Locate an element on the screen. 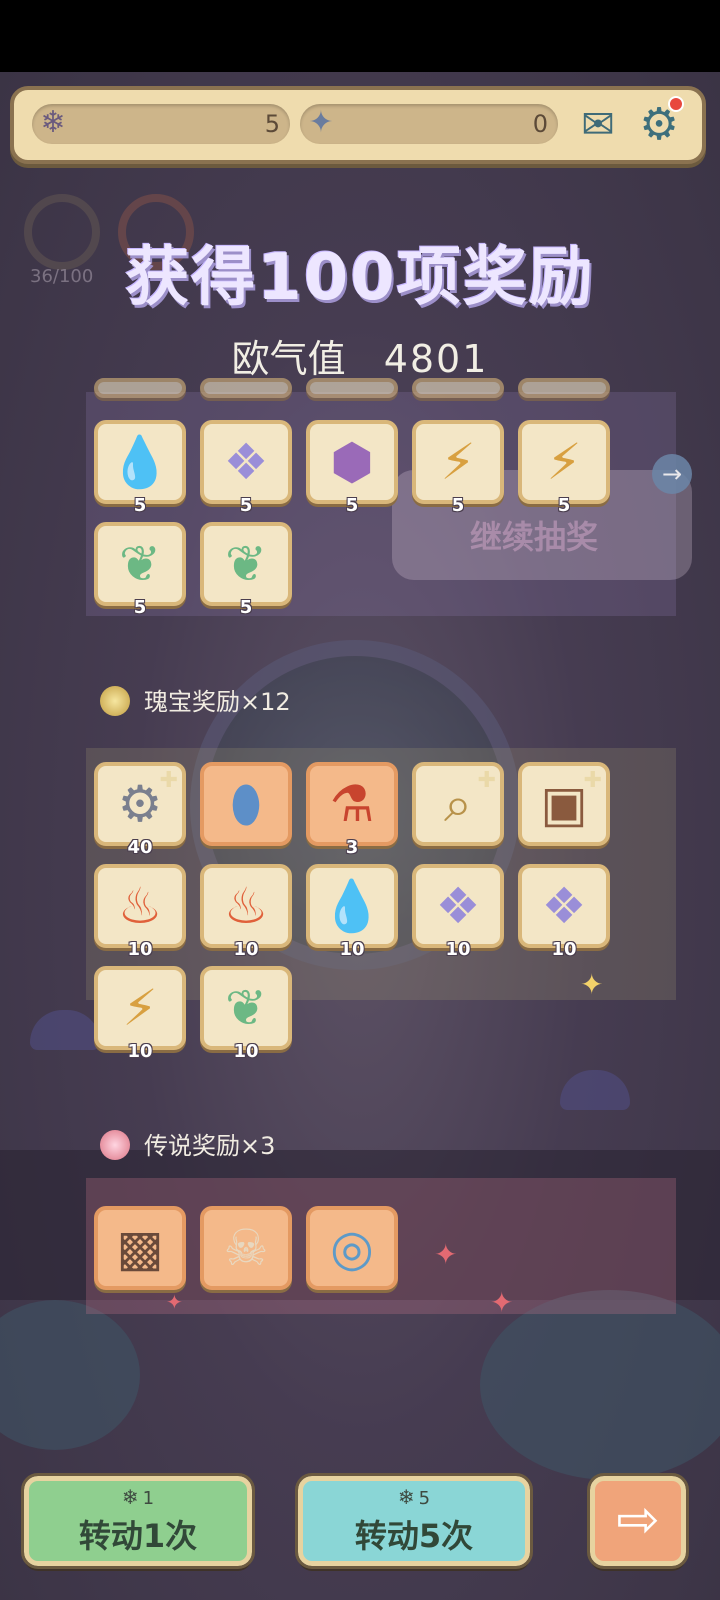 The height and width of the screenshot is (1600, 720). reward-card: ✚ ▣ is located at coordinates (564, 804).